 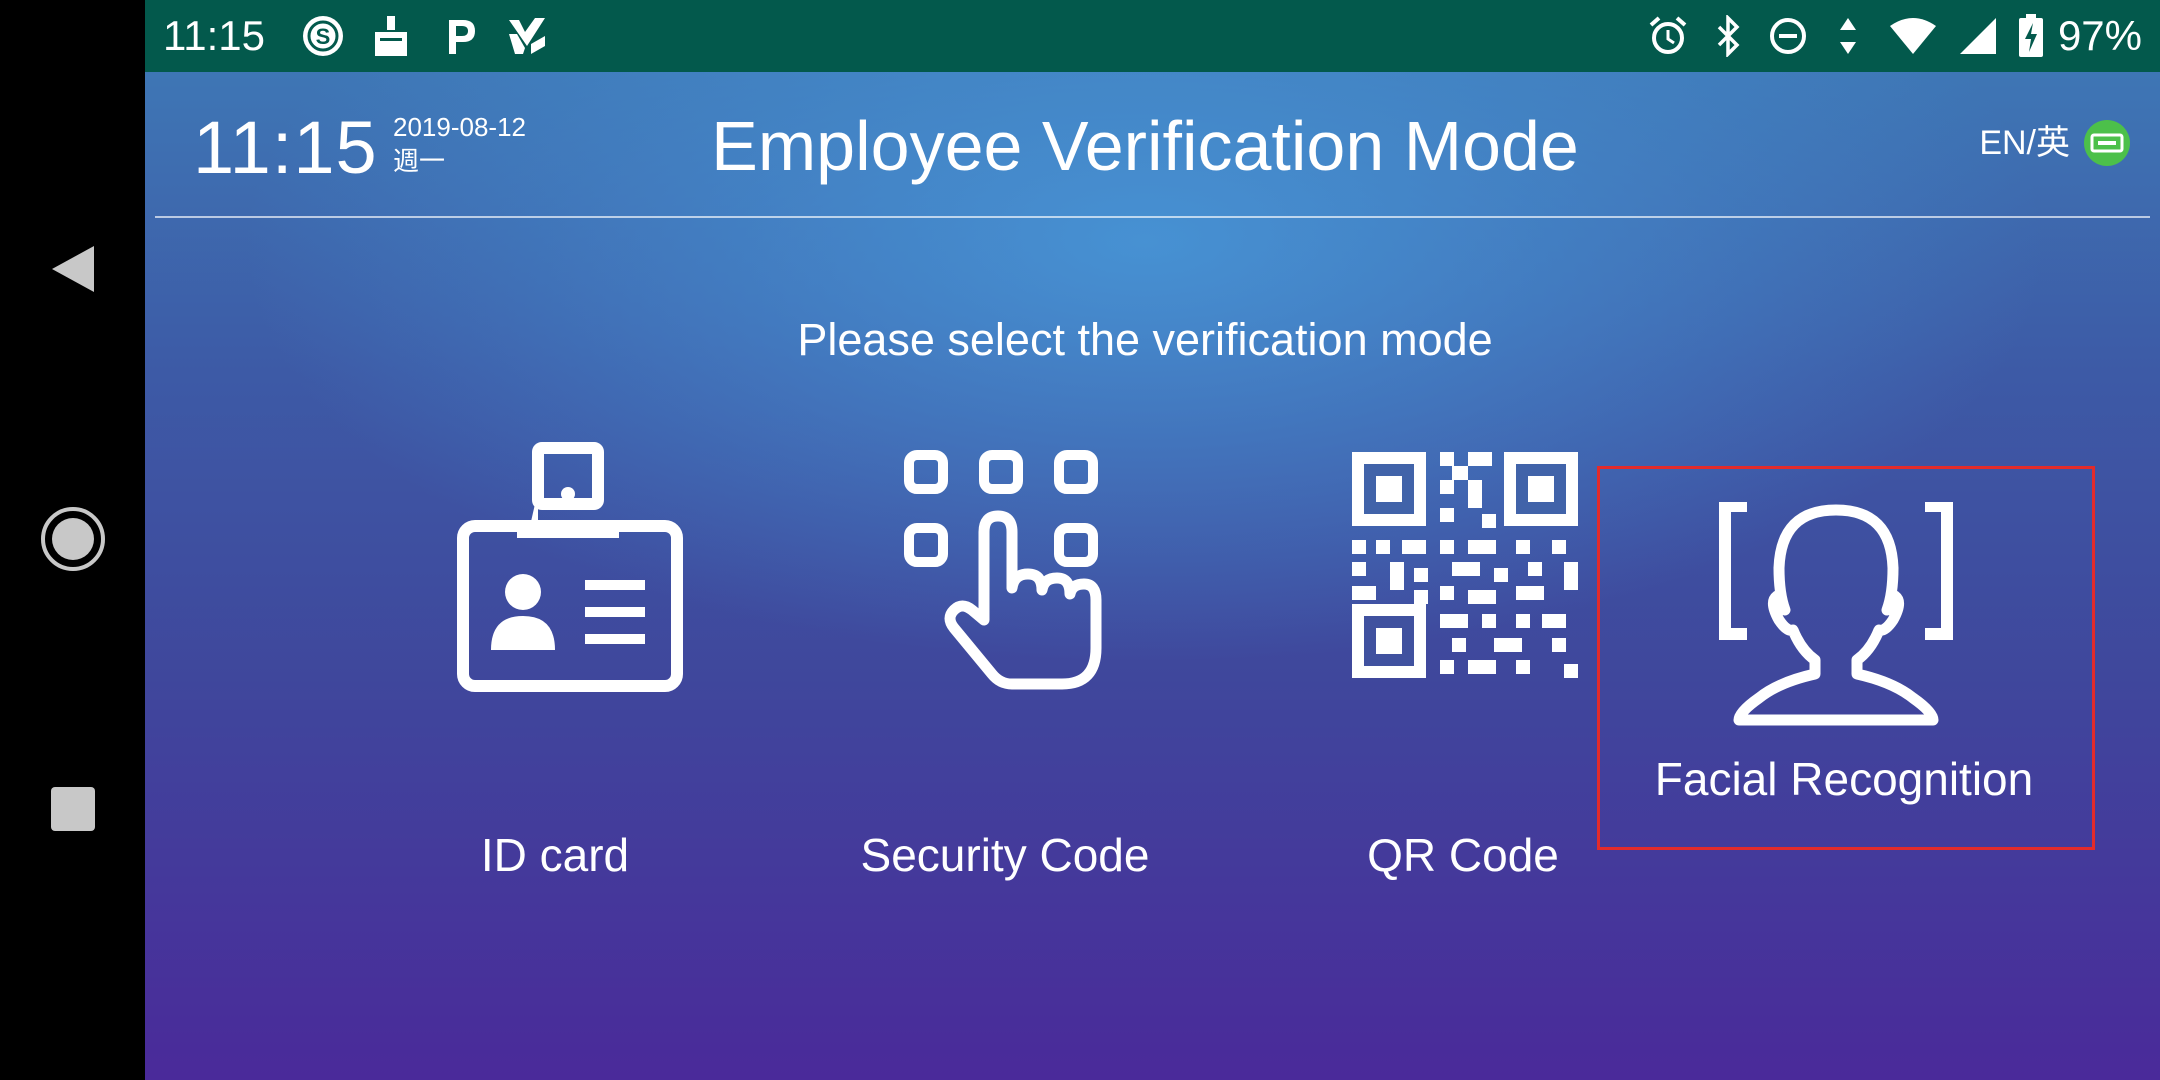 I want to click on svg-text: S, so click(x=323, y=36).